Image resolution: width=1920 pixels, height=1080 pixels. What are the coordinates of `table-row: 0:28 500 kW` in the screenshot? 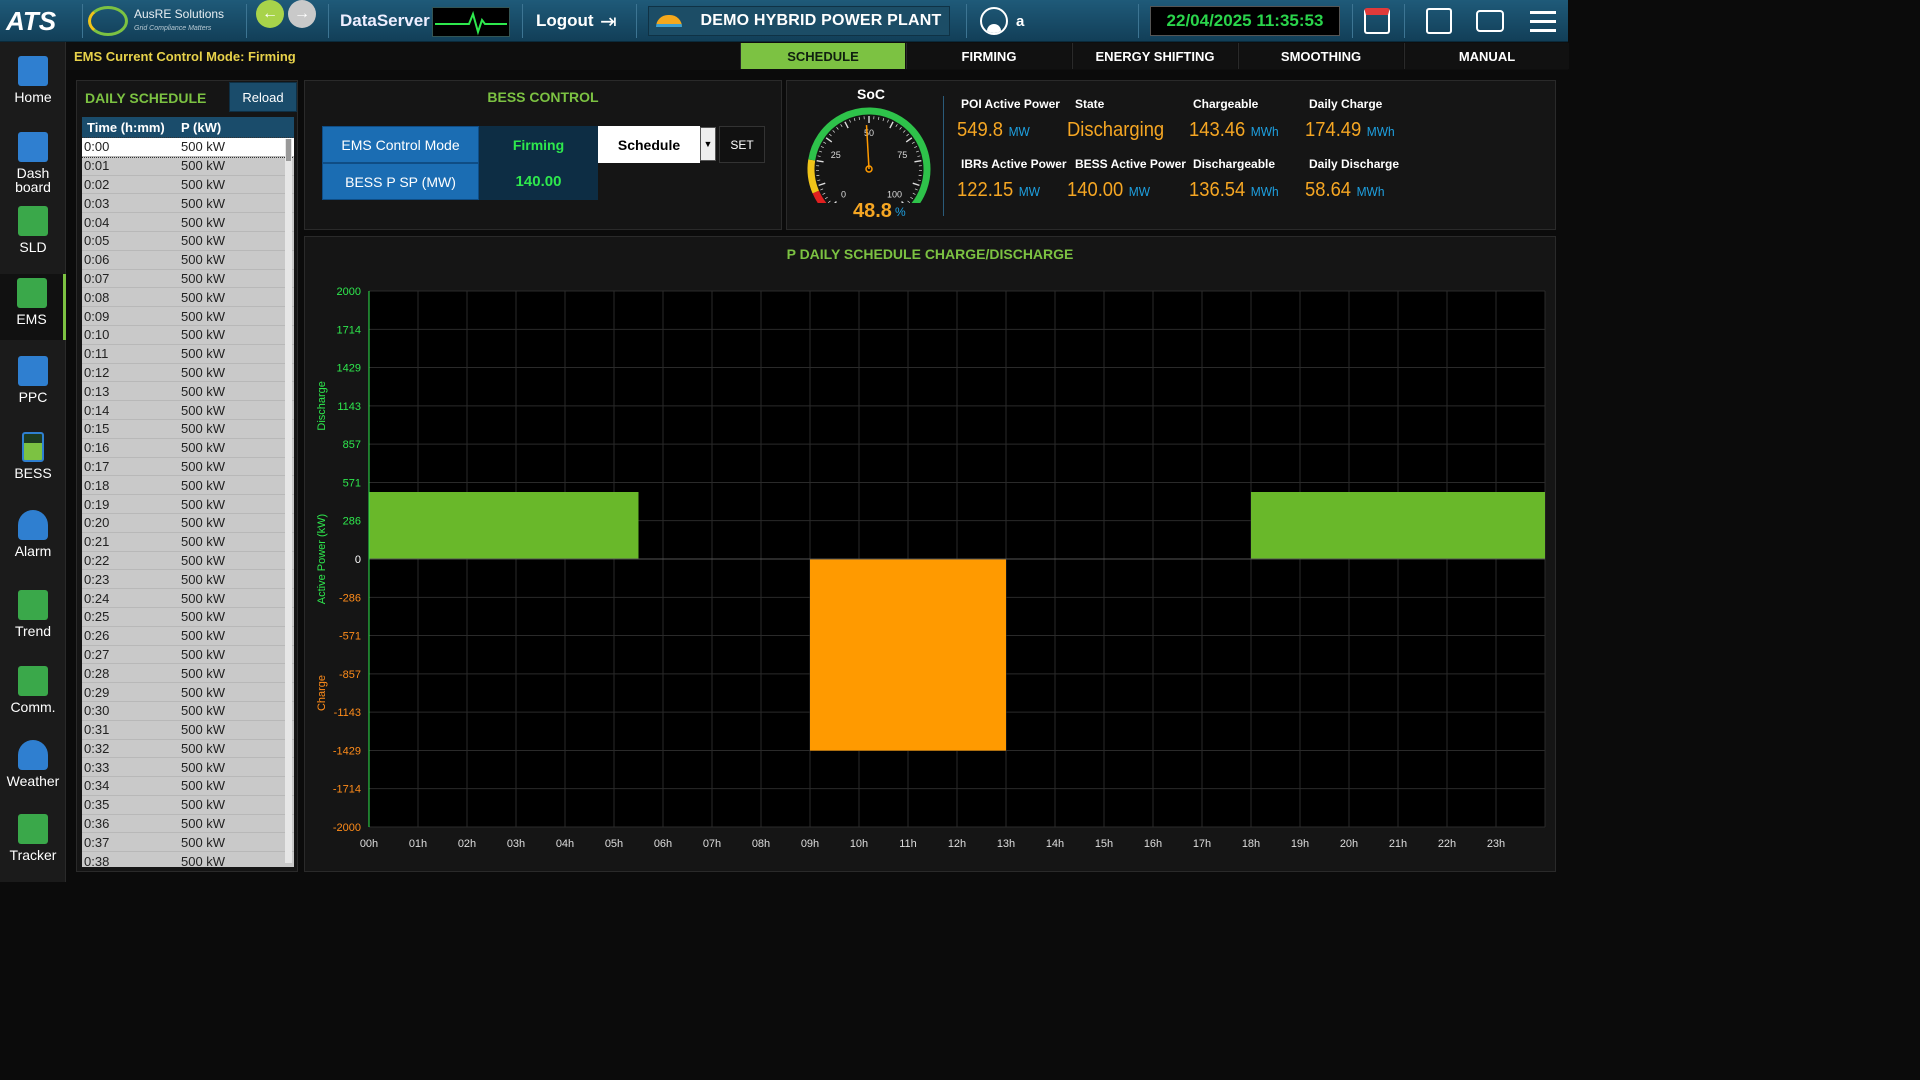 It's located at (188, 674).